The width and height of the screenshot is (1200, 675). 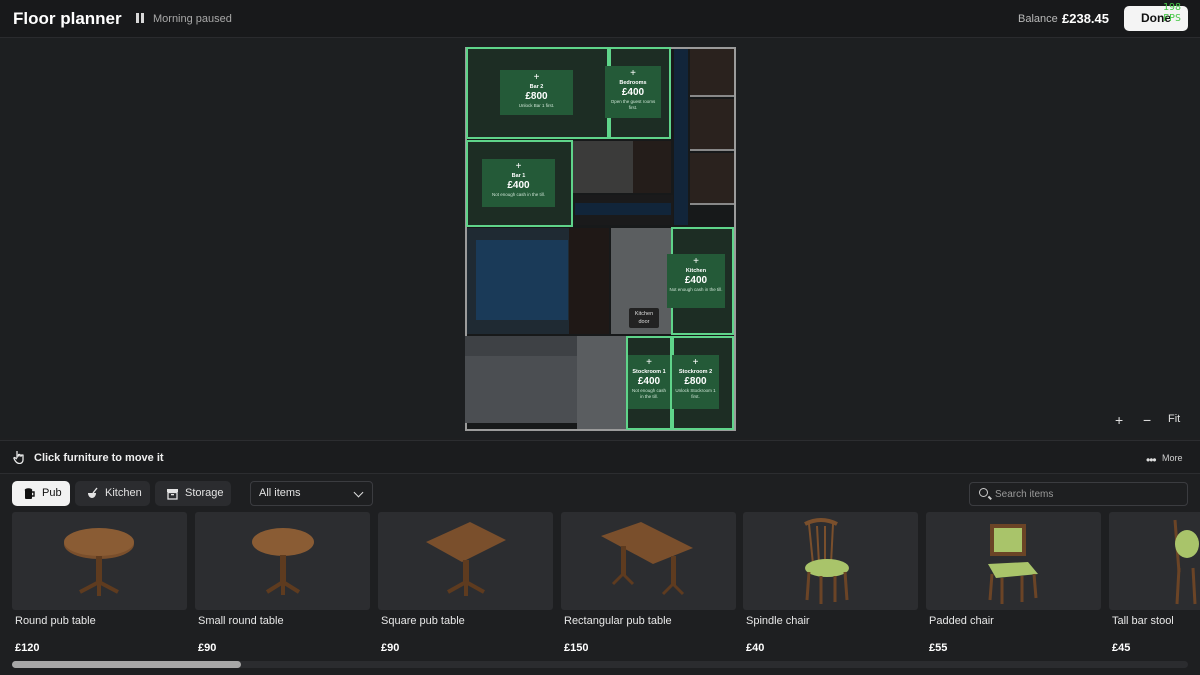 I want to click on hint-text: Click furniture to move it, so click(x=99, y=458).